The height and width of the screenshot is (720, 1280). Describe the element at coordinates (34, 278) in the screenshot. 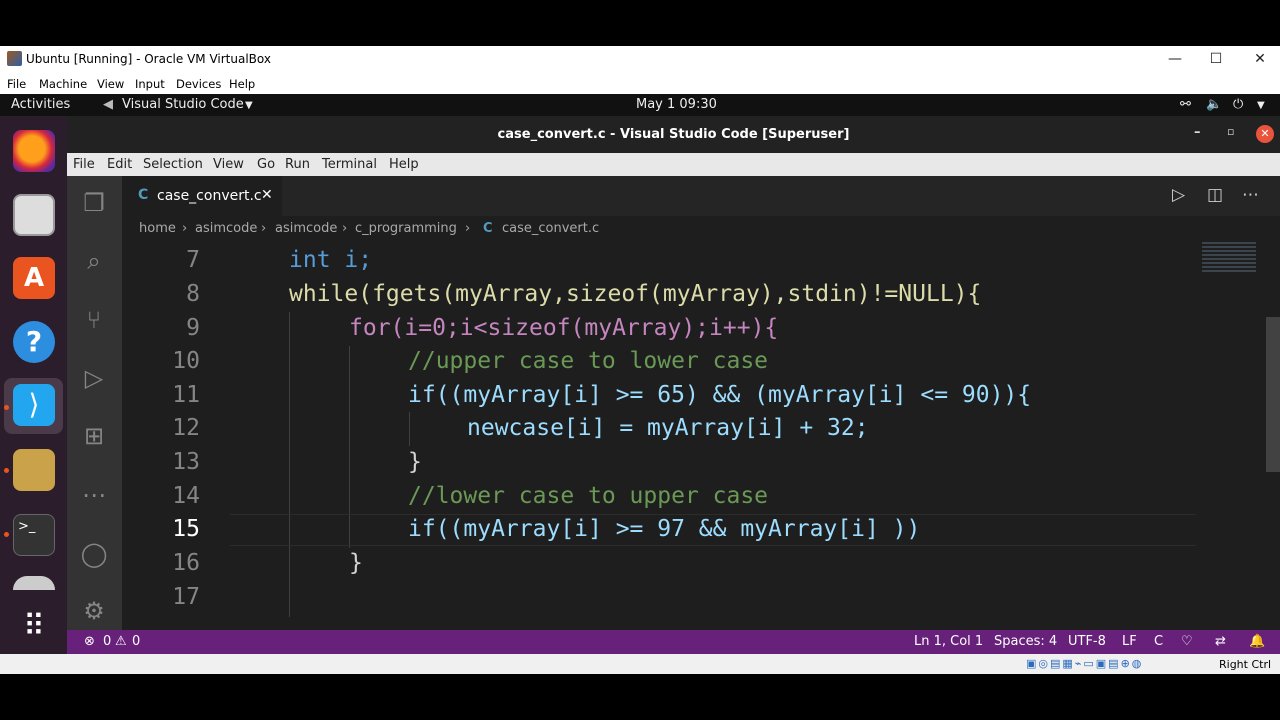

I see `software-center-icon: A` at that location.